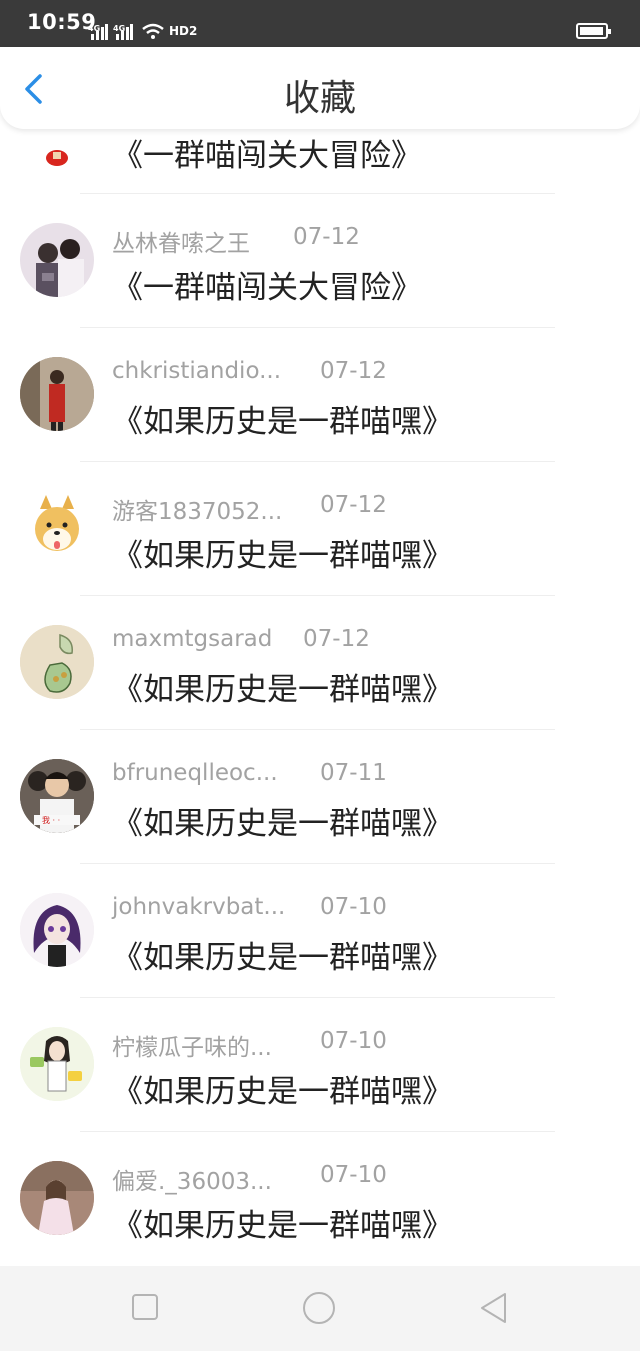 The image size is (640, 1351). I want to click on username-label: maxmtgsarad, so click(192, 639).